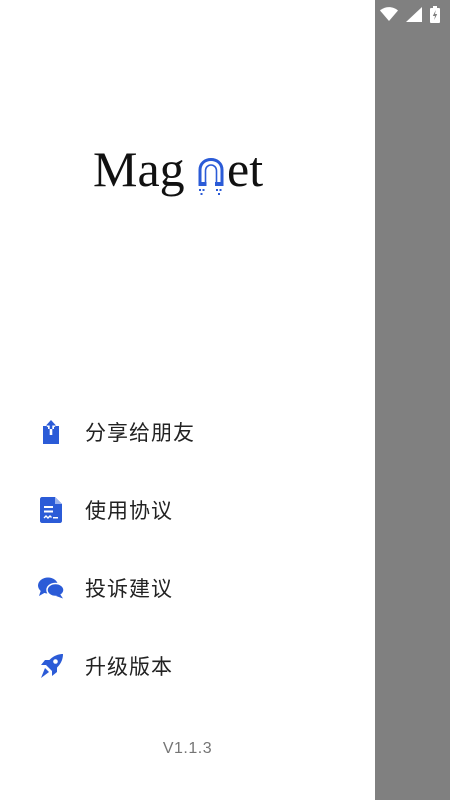 The height and width of the screenshot is (800, 450). Describe the element at coordinates (187, 588) in the screenshot. I see `menu-item-feedback: 投诉建议` at that location.